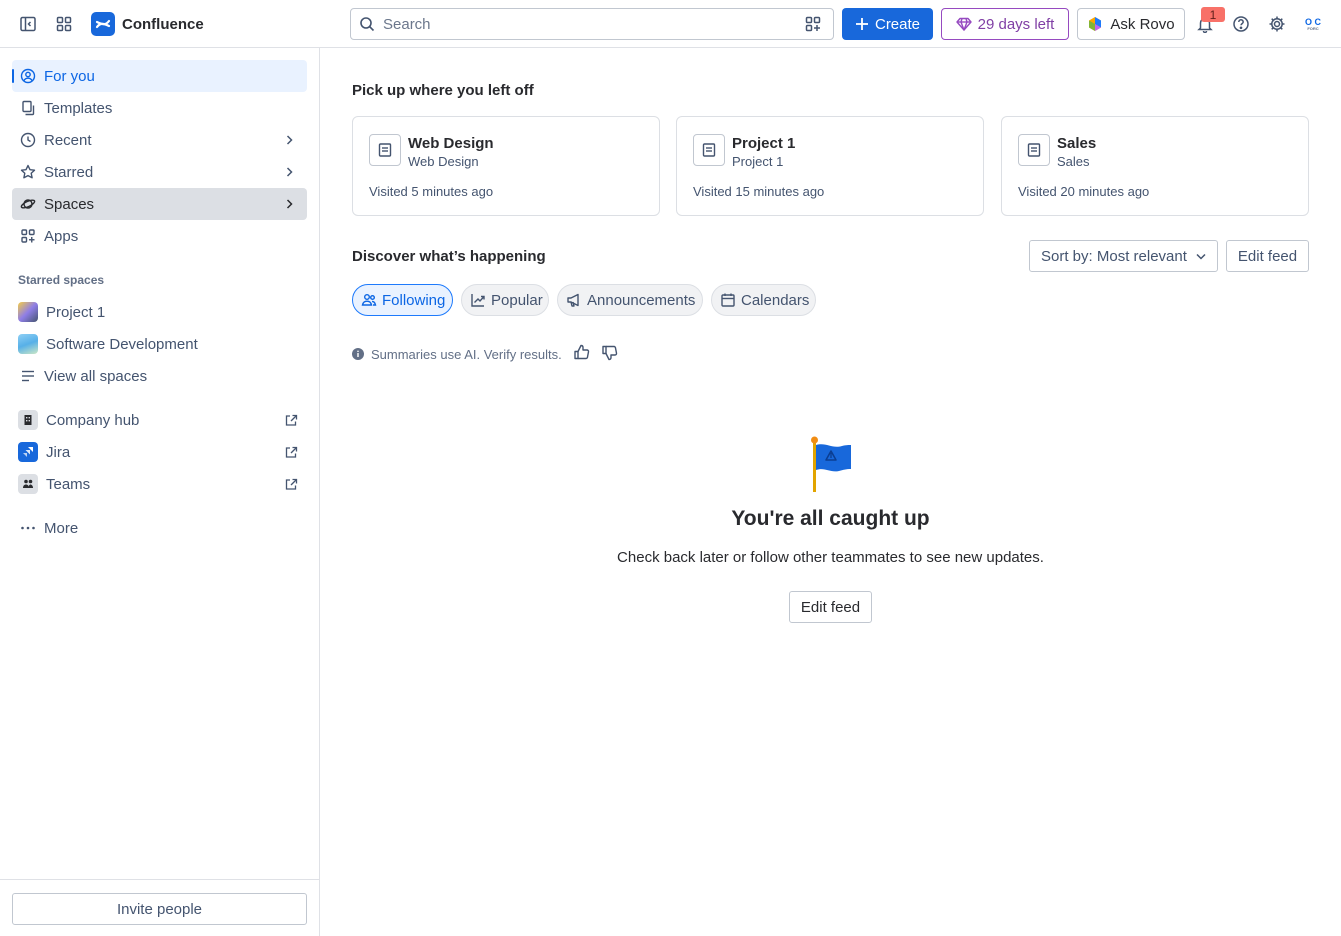  Describe the element at coordinates (61, 528) in the screenshot. I see `sidebar-item-label: More` at that location.